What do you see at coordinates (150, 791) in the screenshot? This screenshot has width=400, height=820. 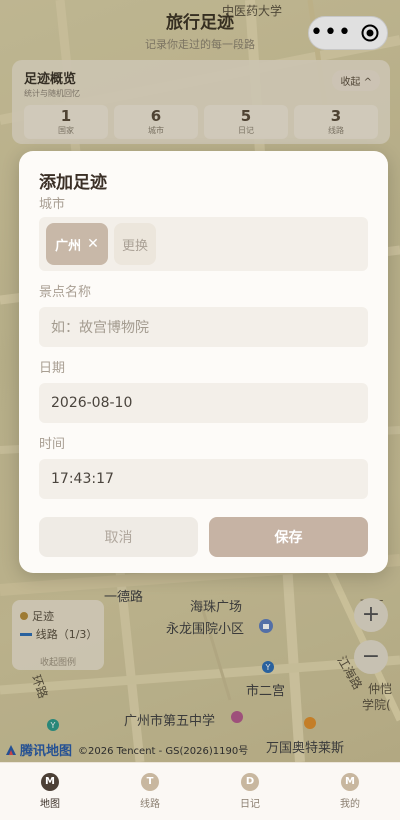 I see `tab-routes: T 线路` at bounding box center [150, 791].